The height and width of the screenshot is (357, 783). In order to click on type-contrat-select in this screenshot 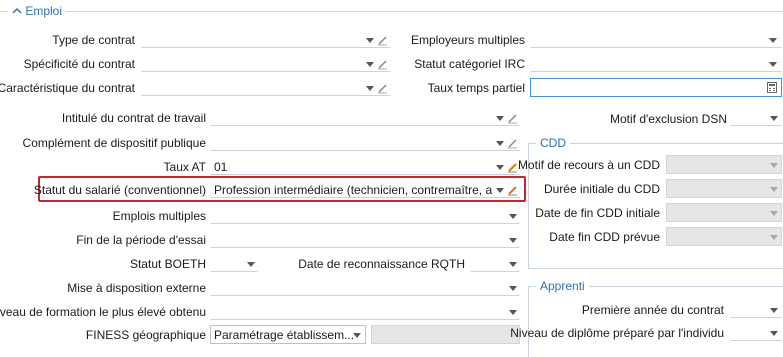, I will do `click(266, 39)`.